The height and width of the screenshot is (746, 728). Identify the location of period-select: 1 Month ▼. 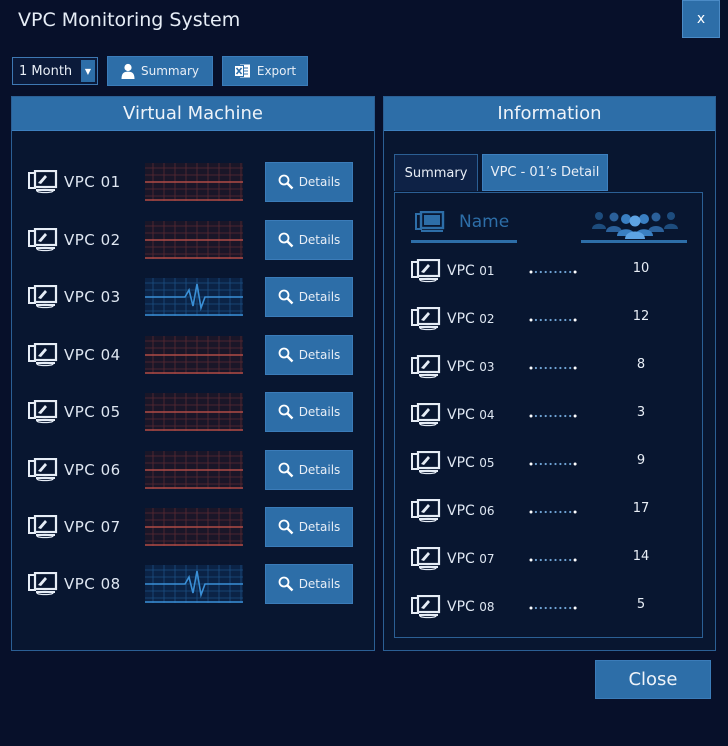
(55, 71).